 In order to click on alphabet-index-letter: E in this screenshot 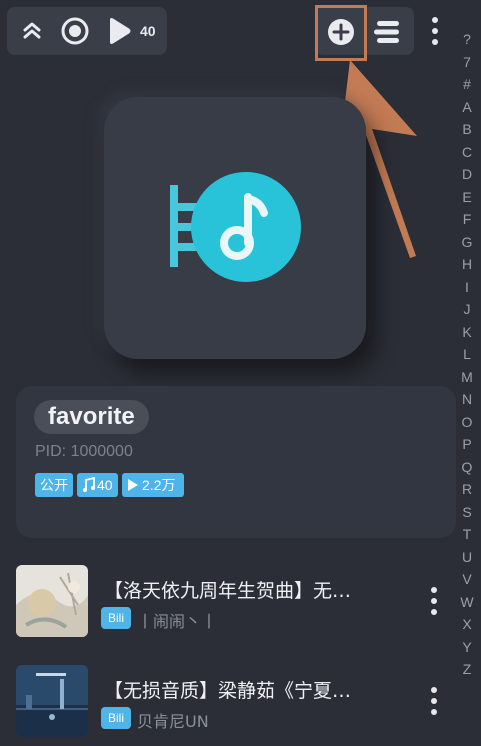, I will do `click(466, 197)`.